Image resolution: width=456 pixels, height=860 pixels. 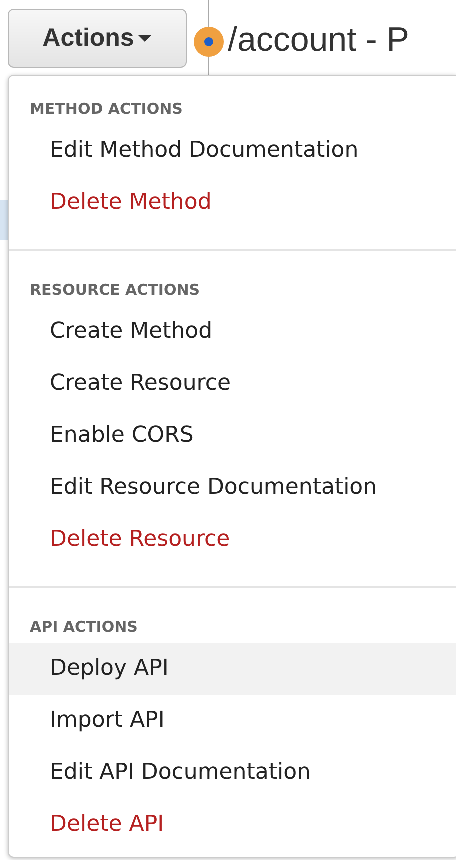 I want to click on menu-item: Create Method, so click(x=232, y=332).